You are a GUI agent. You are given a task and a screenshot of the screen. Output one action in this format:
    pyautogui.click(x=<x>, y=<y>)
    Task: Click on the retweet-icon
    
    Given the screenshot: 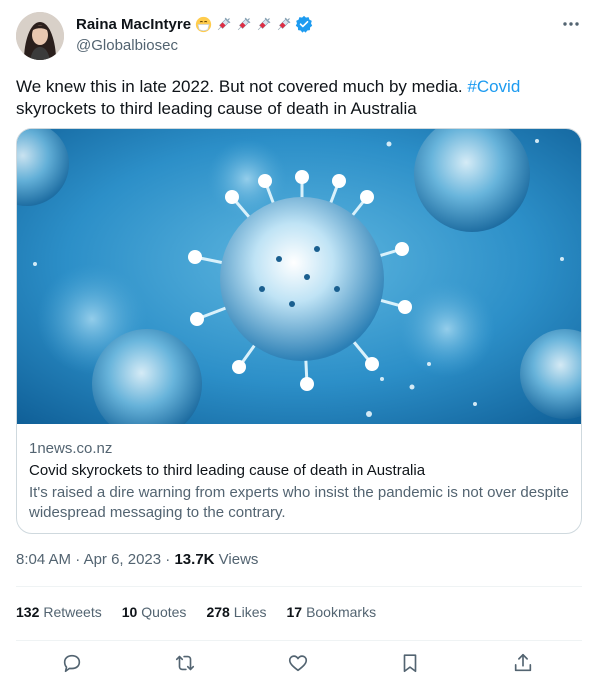 What is the action you would take?
    pyautogui.click(x=186, y=664)
    